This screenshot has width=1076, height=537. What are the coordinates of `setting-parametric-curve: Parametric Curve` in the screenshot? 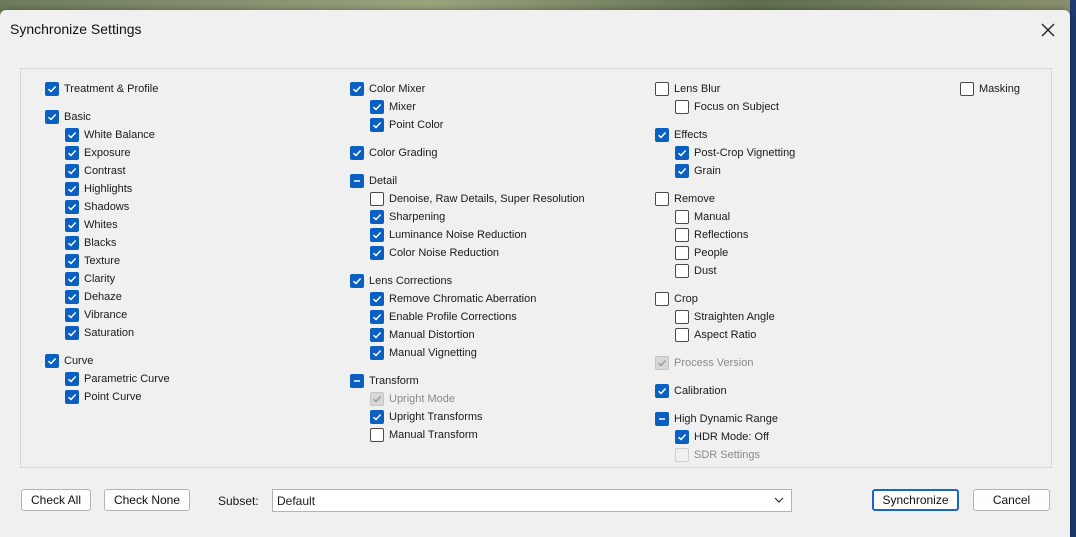 It's located at (117, 379).